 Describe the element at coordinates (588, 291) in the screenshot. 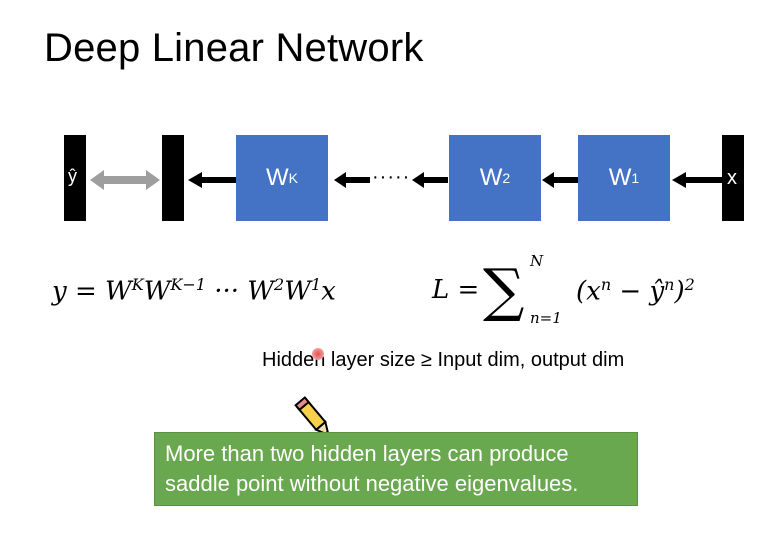

I see `loss-body-a: (x` at that location.